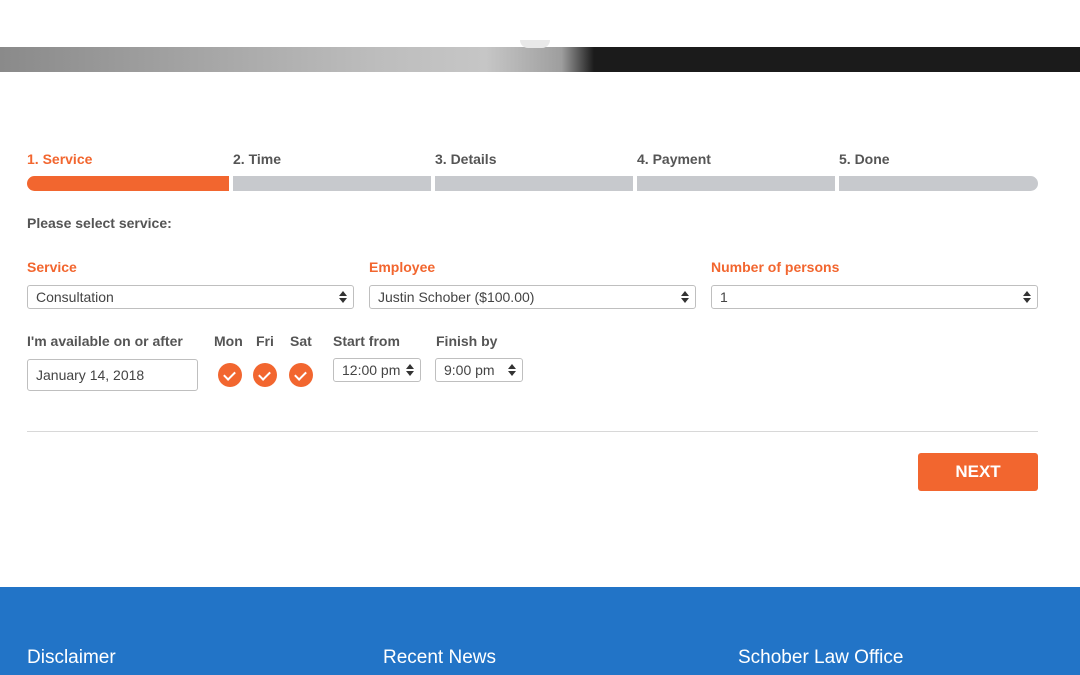 The image size is (1080, 675). Describe the element at coordinates (402, 267) in the screenshot. I see `employee-label: Employee` at that location.